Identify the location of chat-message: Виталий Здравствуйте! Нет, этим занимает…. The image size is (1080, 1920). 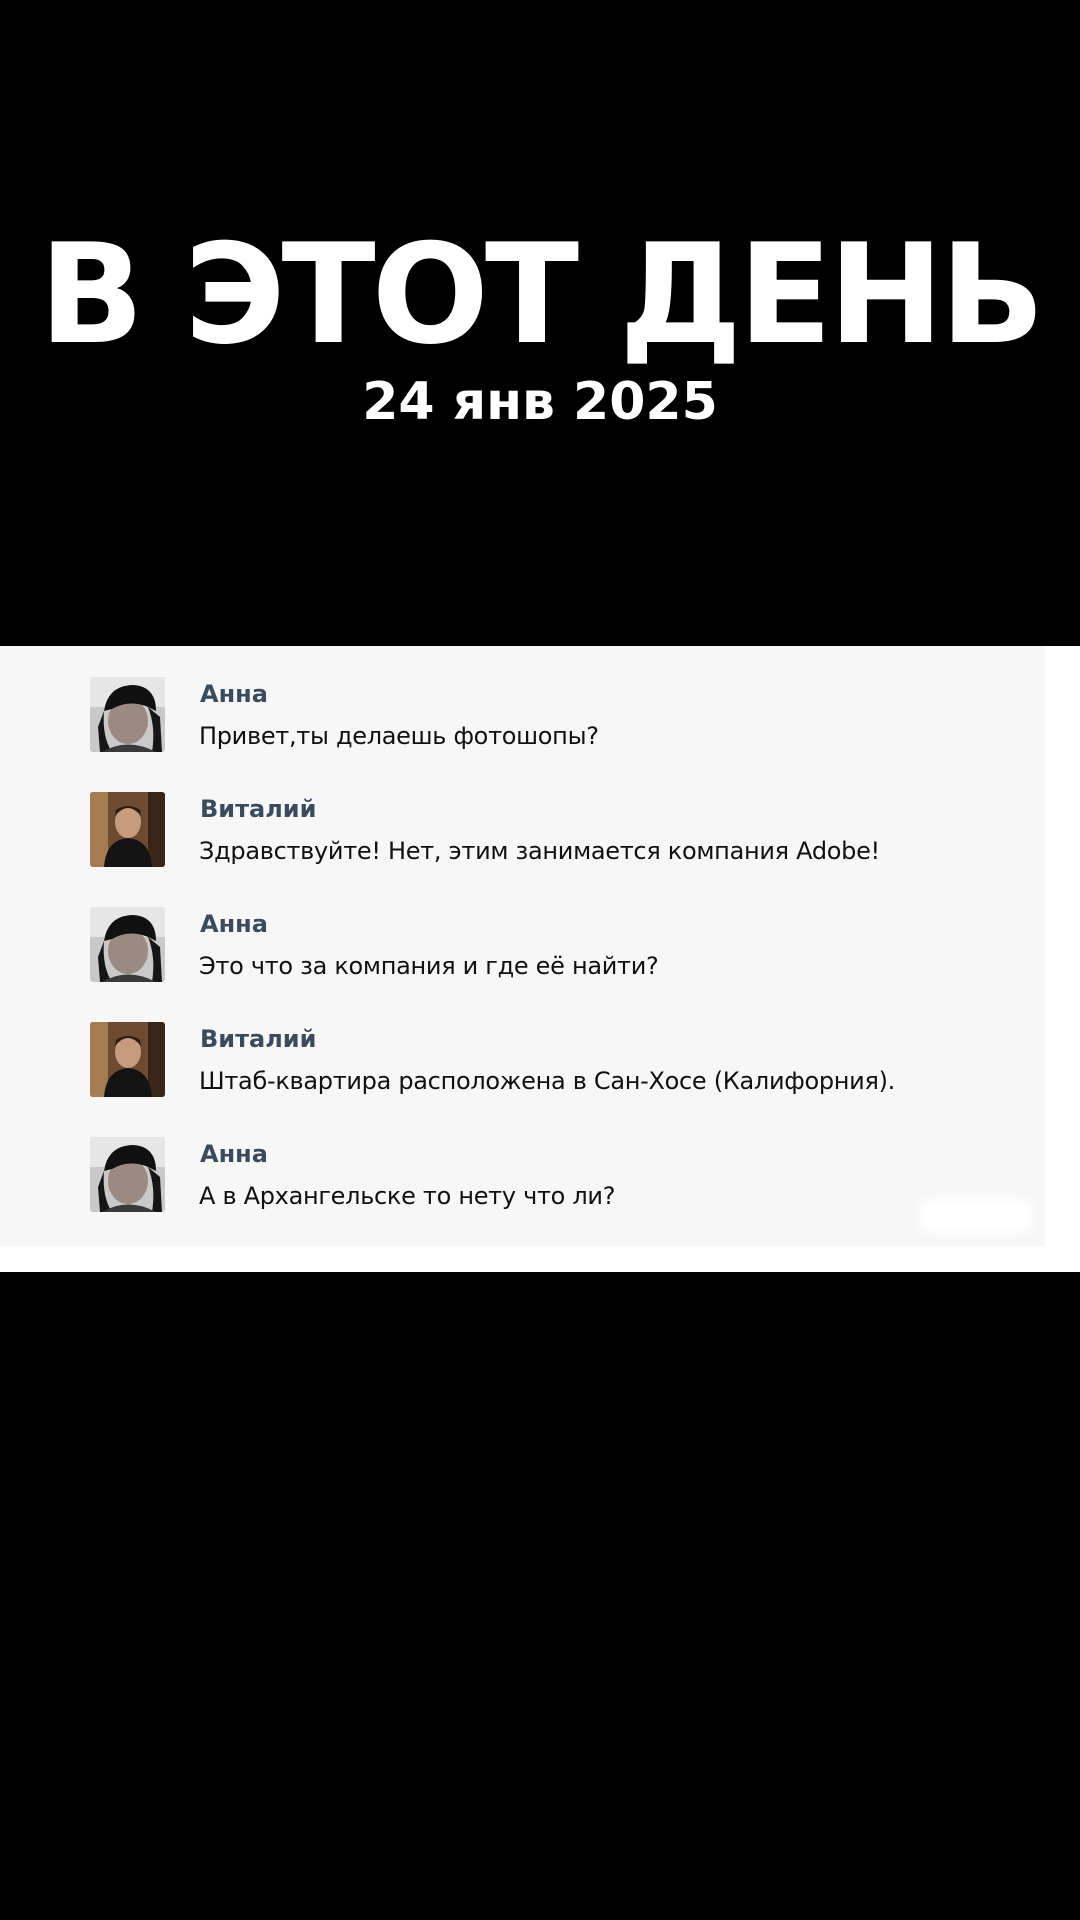
(550, 814).